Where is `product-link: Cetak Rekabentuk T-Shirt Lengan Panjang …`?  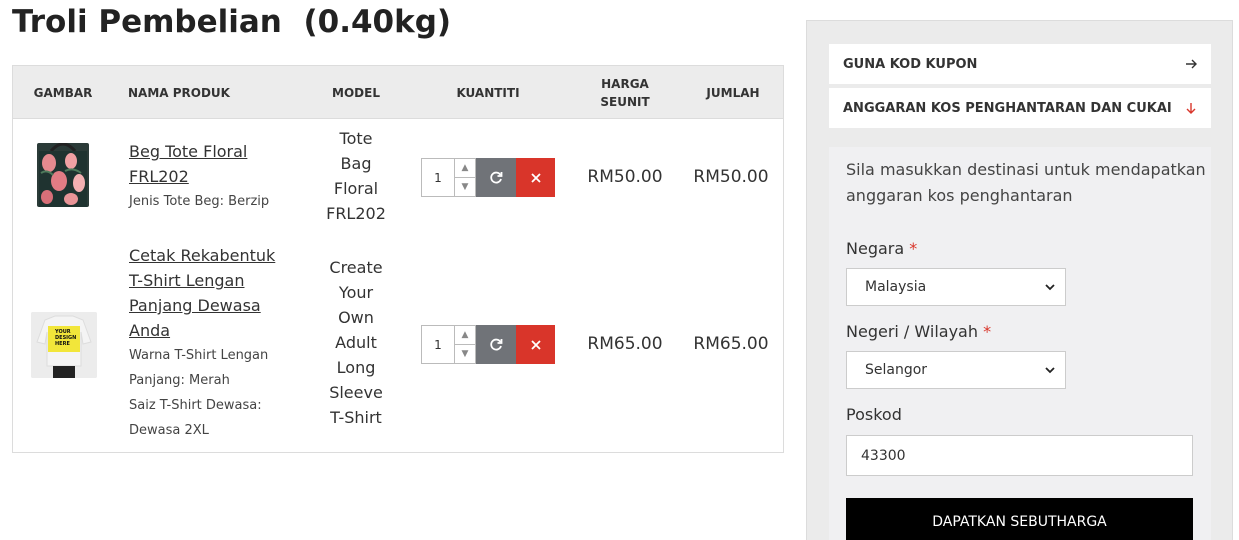
product-link: Cetak Rekabentuk T-Shirt Lengan Panjang … is located at coordinates (202, 293).